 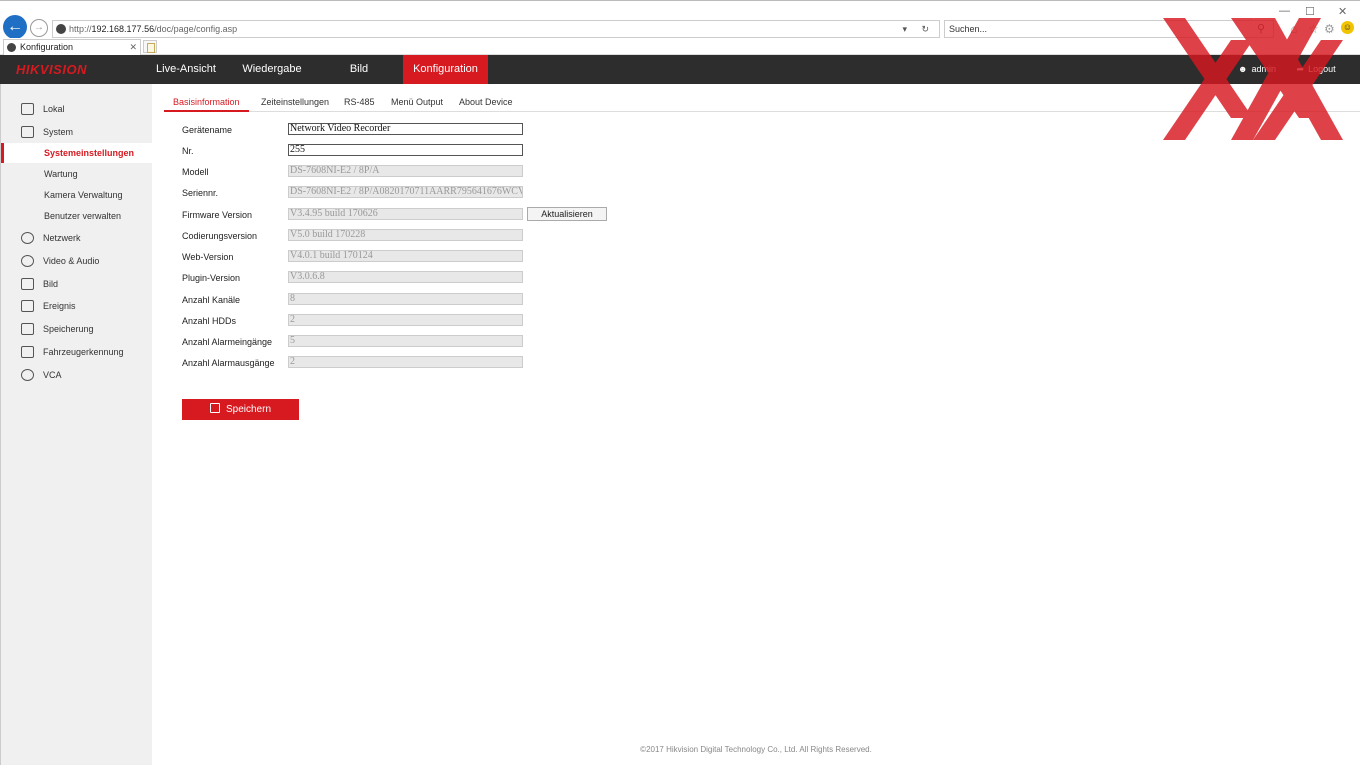 What do you see at coordinates (359, 69) in the screenshot?
I see `nav-picture: Bild` at bounding box center [359, 69].